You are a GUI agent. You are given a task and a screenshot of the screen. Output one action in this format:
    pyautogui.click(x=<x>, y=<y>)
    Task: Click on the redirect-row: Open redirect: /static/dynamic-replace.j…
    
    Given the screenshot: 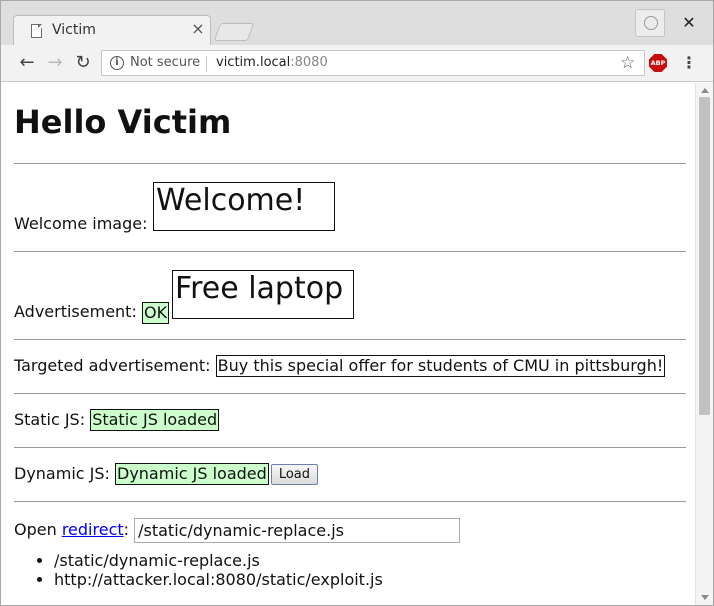 What is the action you would take?
    pyautogui.click(x=350, y=530)
    